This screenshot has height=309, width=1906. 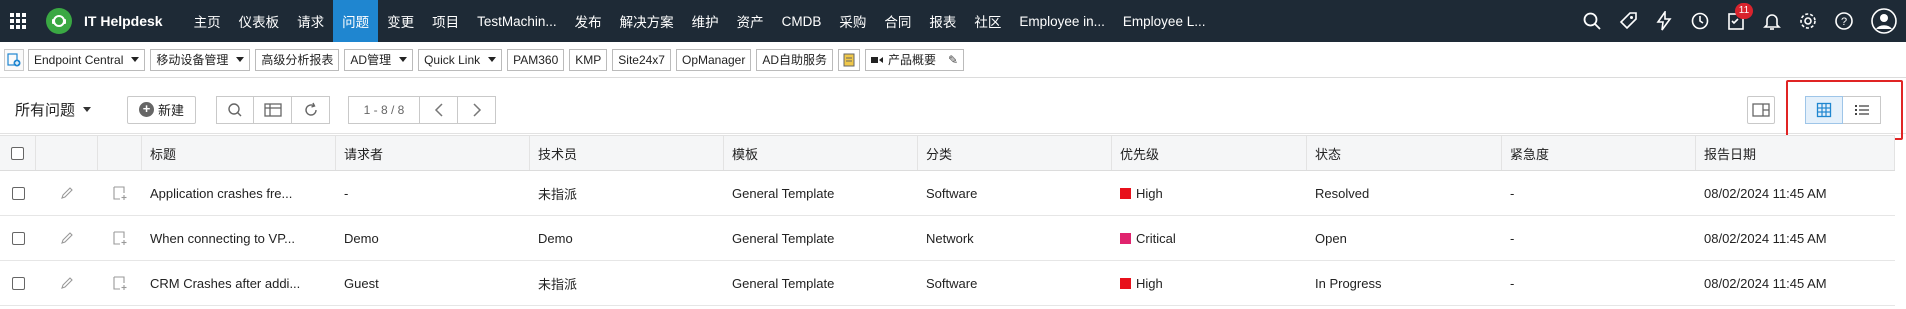 I want to click on split-view-icon, so click(x=1761, y=110).